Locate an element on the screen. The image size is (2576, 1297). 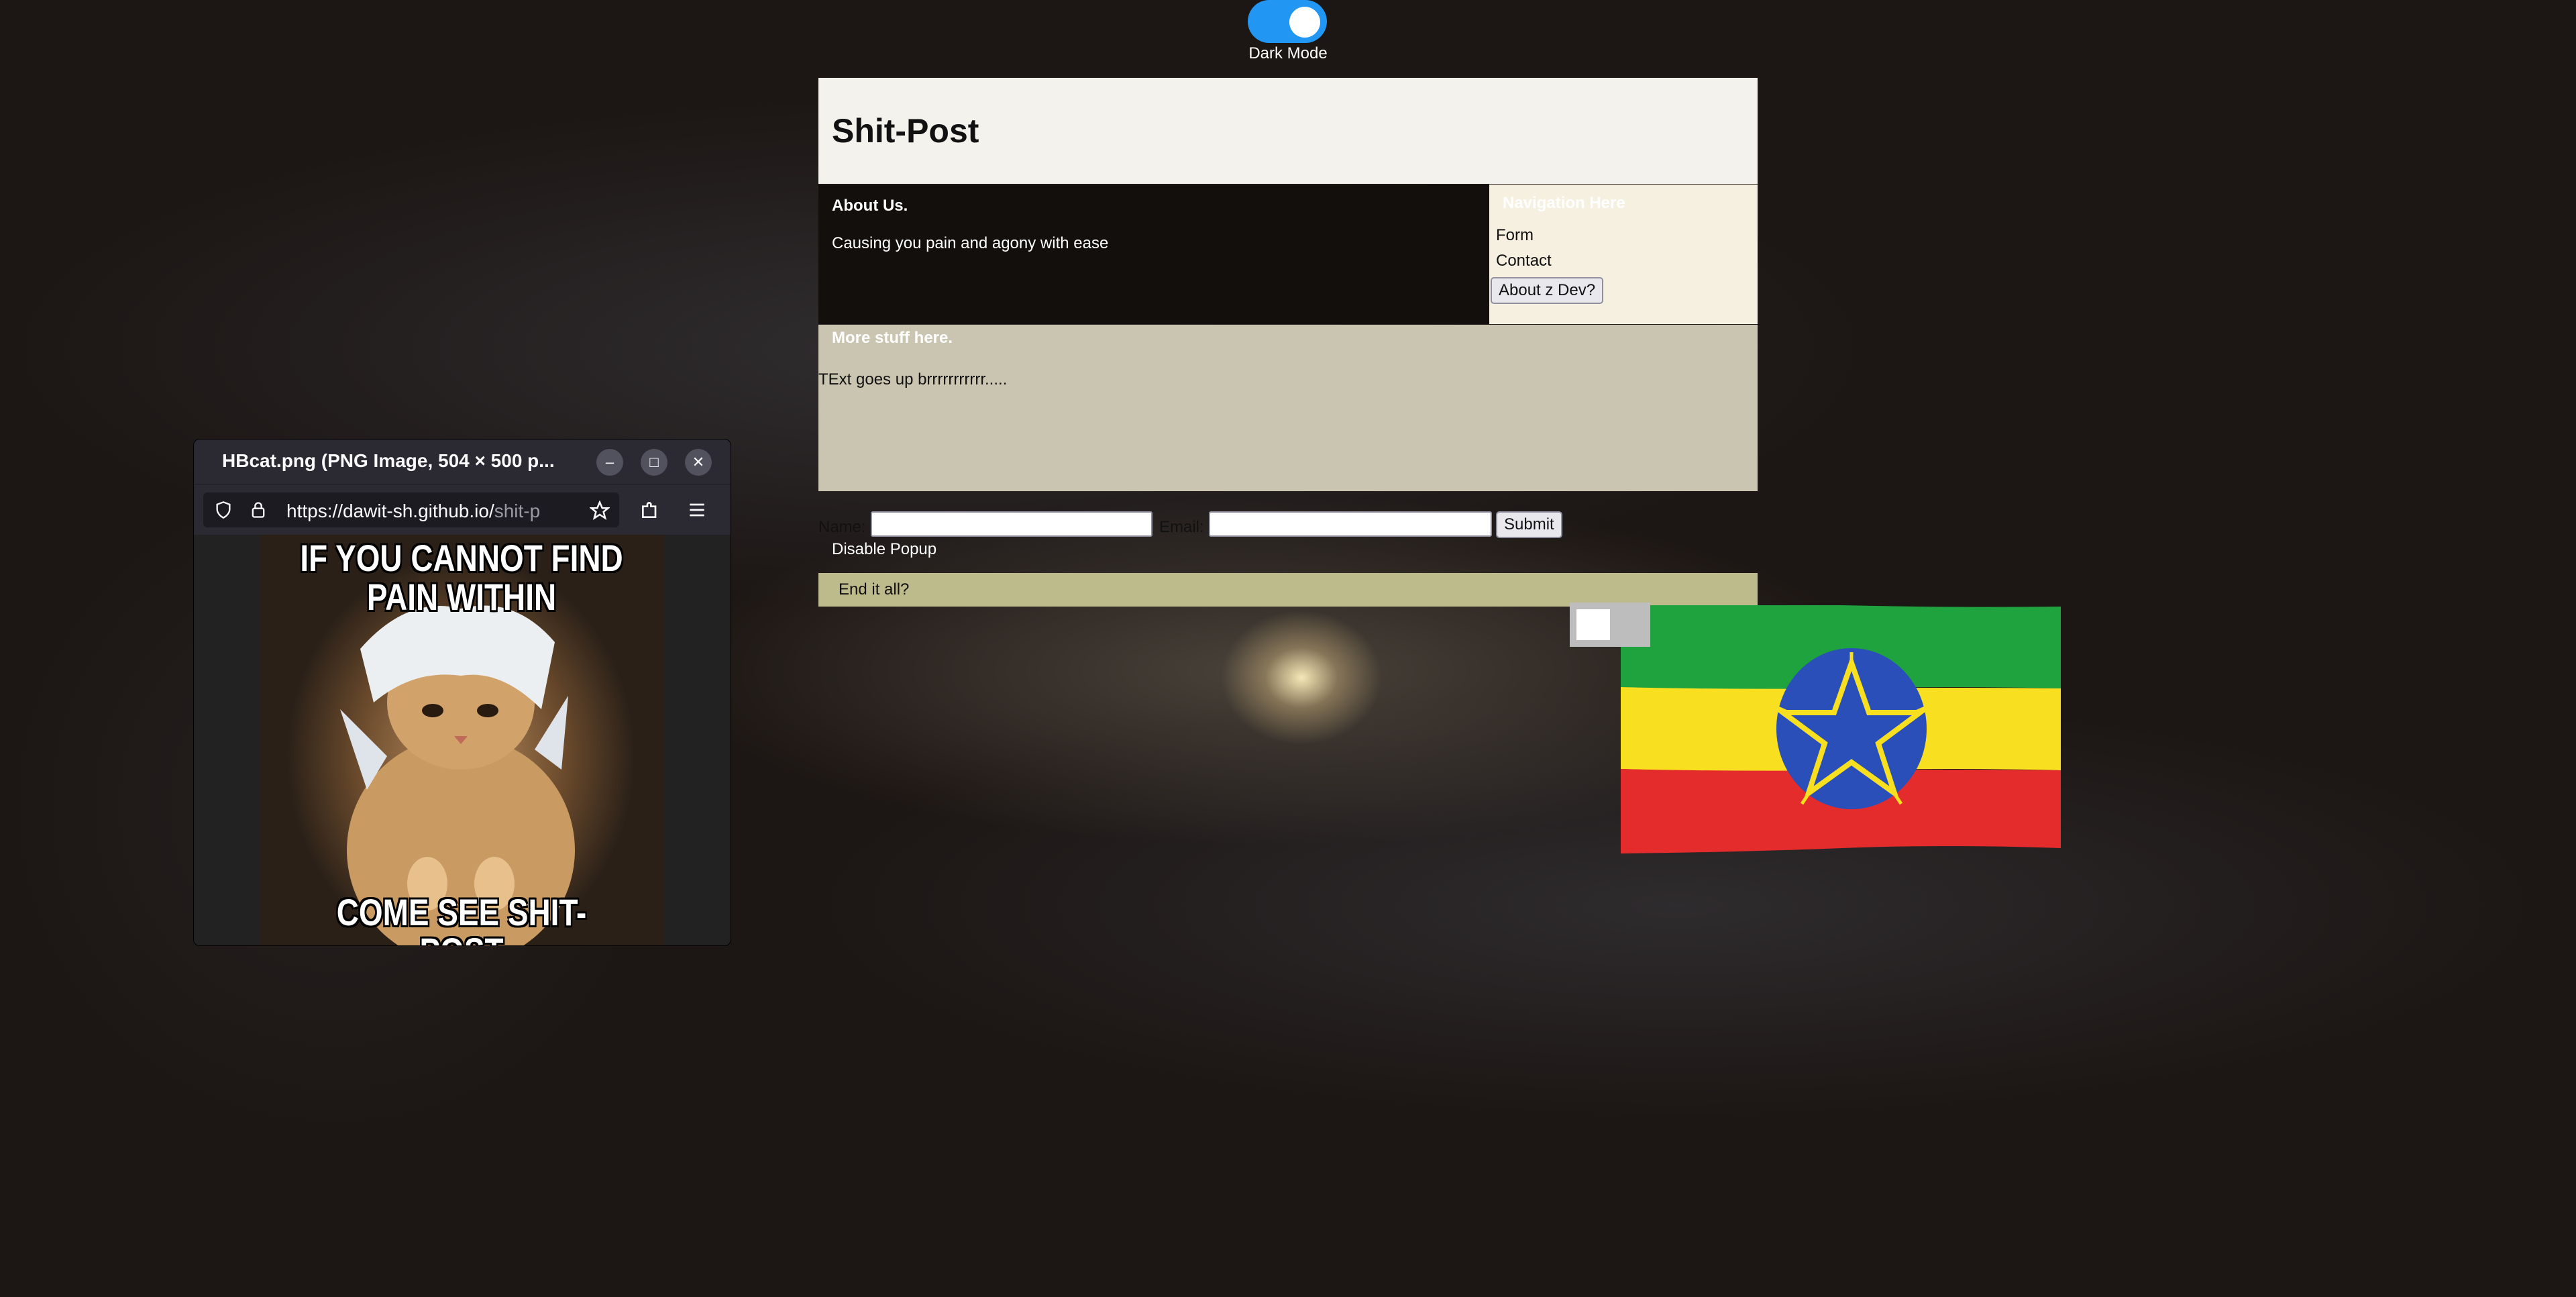
name-input is located at coordinates (1011, 524).